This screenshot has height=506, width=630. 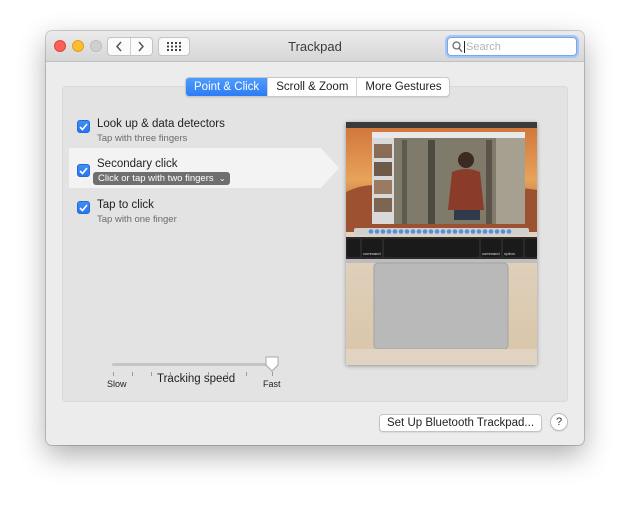 What do you see at coordinates (559, 422) in the screenshot?
I see `help-button: ?` at bounding box center [559, 422].